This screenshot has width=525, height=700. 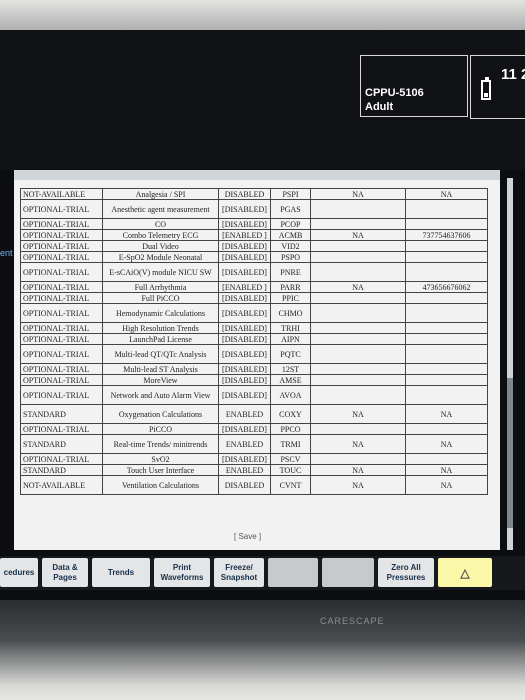 What do you see at coordinates (160, 414) in the screenshot?
I see `row-option: Oxygenation Calculations` at bounding box center [160, 414].